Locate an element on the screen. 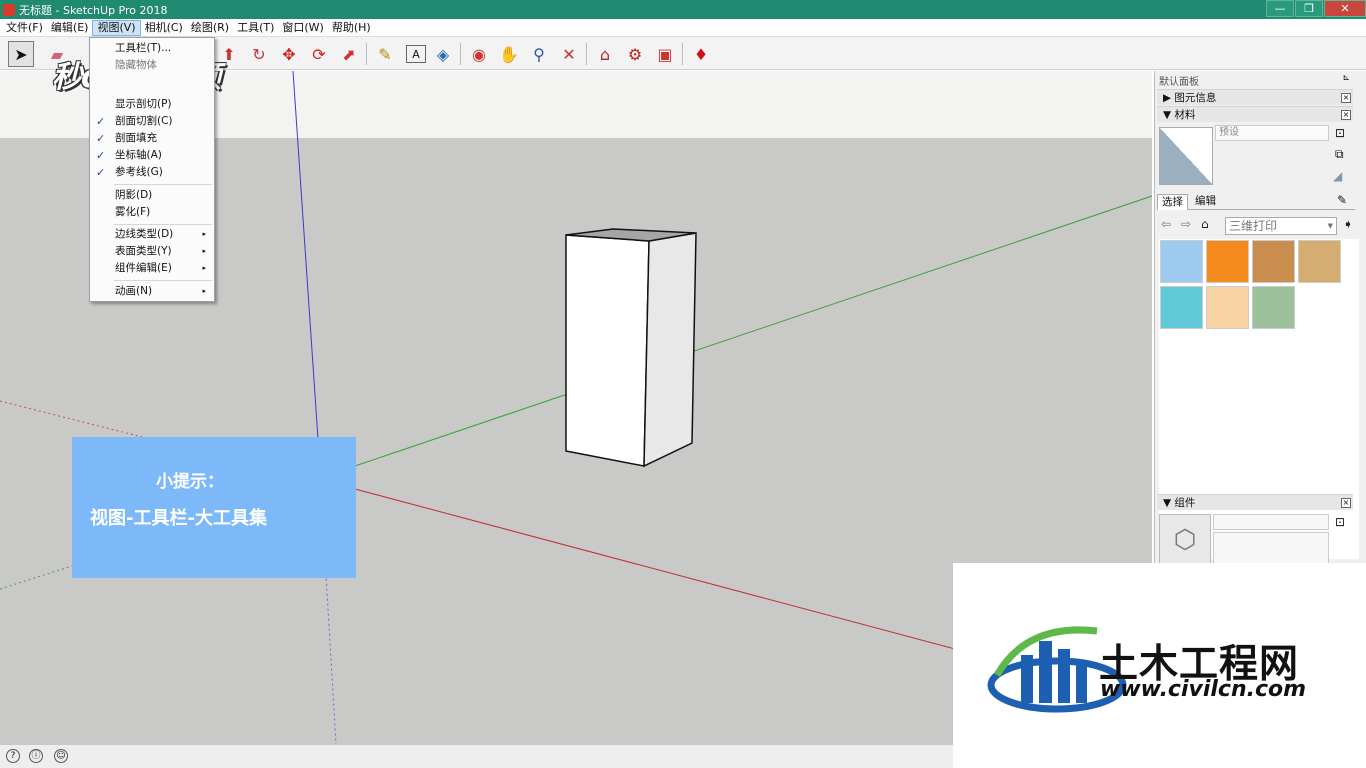  tape-measure-icon: ✎ is located at coordinates (385, 54).